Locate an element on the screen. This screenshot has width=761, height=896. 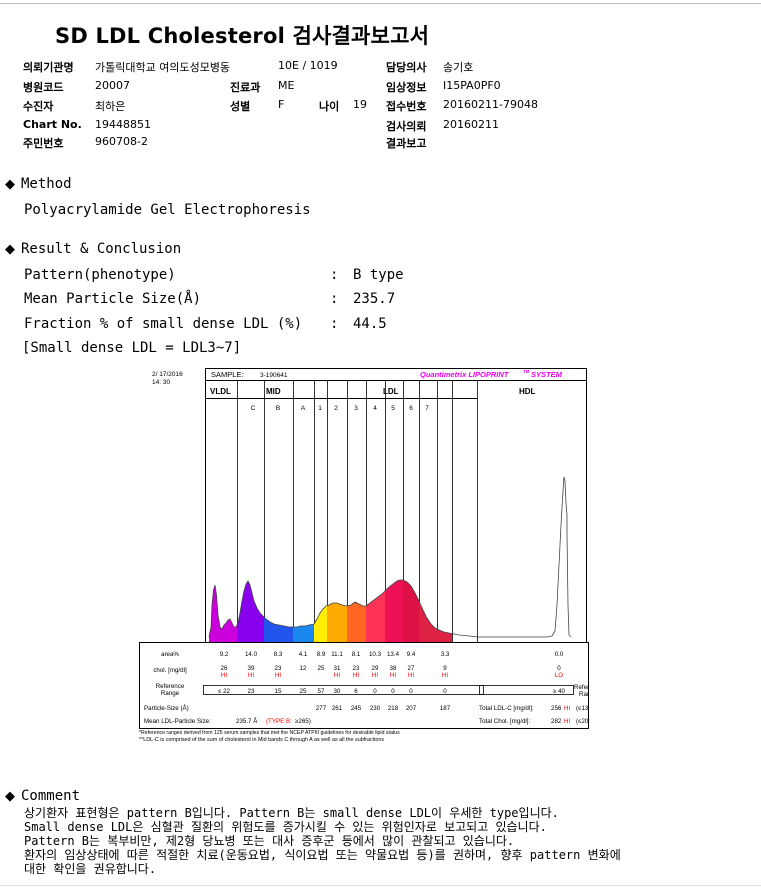
value-resident-no: 960708-2 is located at coordinates (121, 141).